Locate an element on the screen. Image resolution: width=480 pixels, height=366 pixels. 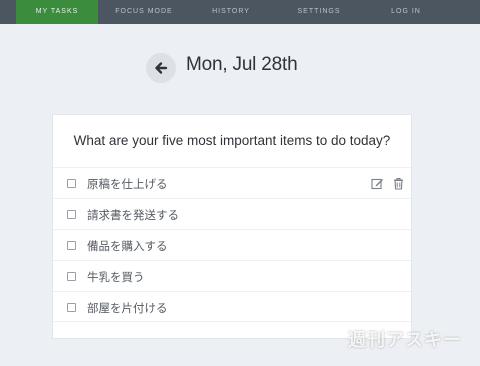
page-title: Mon, Jul 28th is located at coordinates (242, 64).